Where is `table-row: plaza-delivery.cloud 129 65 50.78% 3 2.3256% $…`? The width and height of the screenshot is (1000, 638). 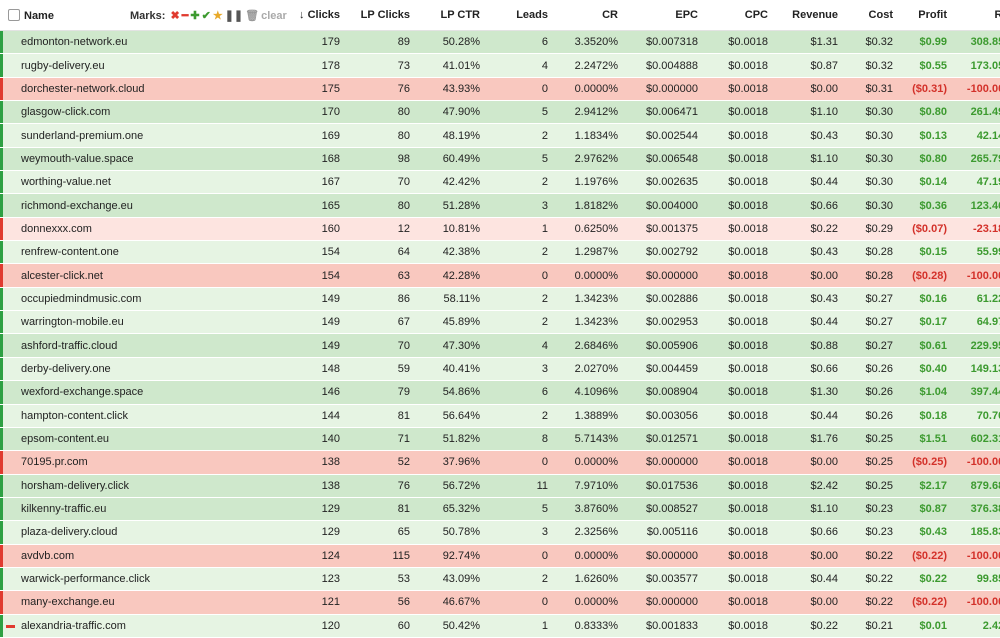
table-row: plaza-delivery.cloud 129 65 50.78% 3 2.3256% $… is located at coordinates (500, 532).